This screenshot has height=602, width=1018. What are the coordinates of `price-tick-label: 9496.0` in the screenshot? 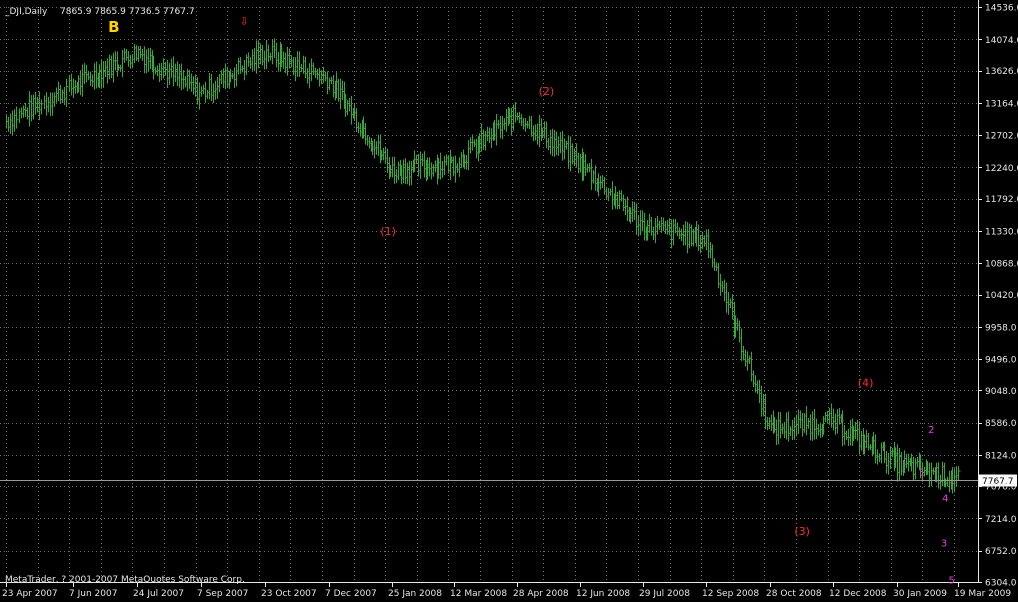 It's located at (1001, 361).